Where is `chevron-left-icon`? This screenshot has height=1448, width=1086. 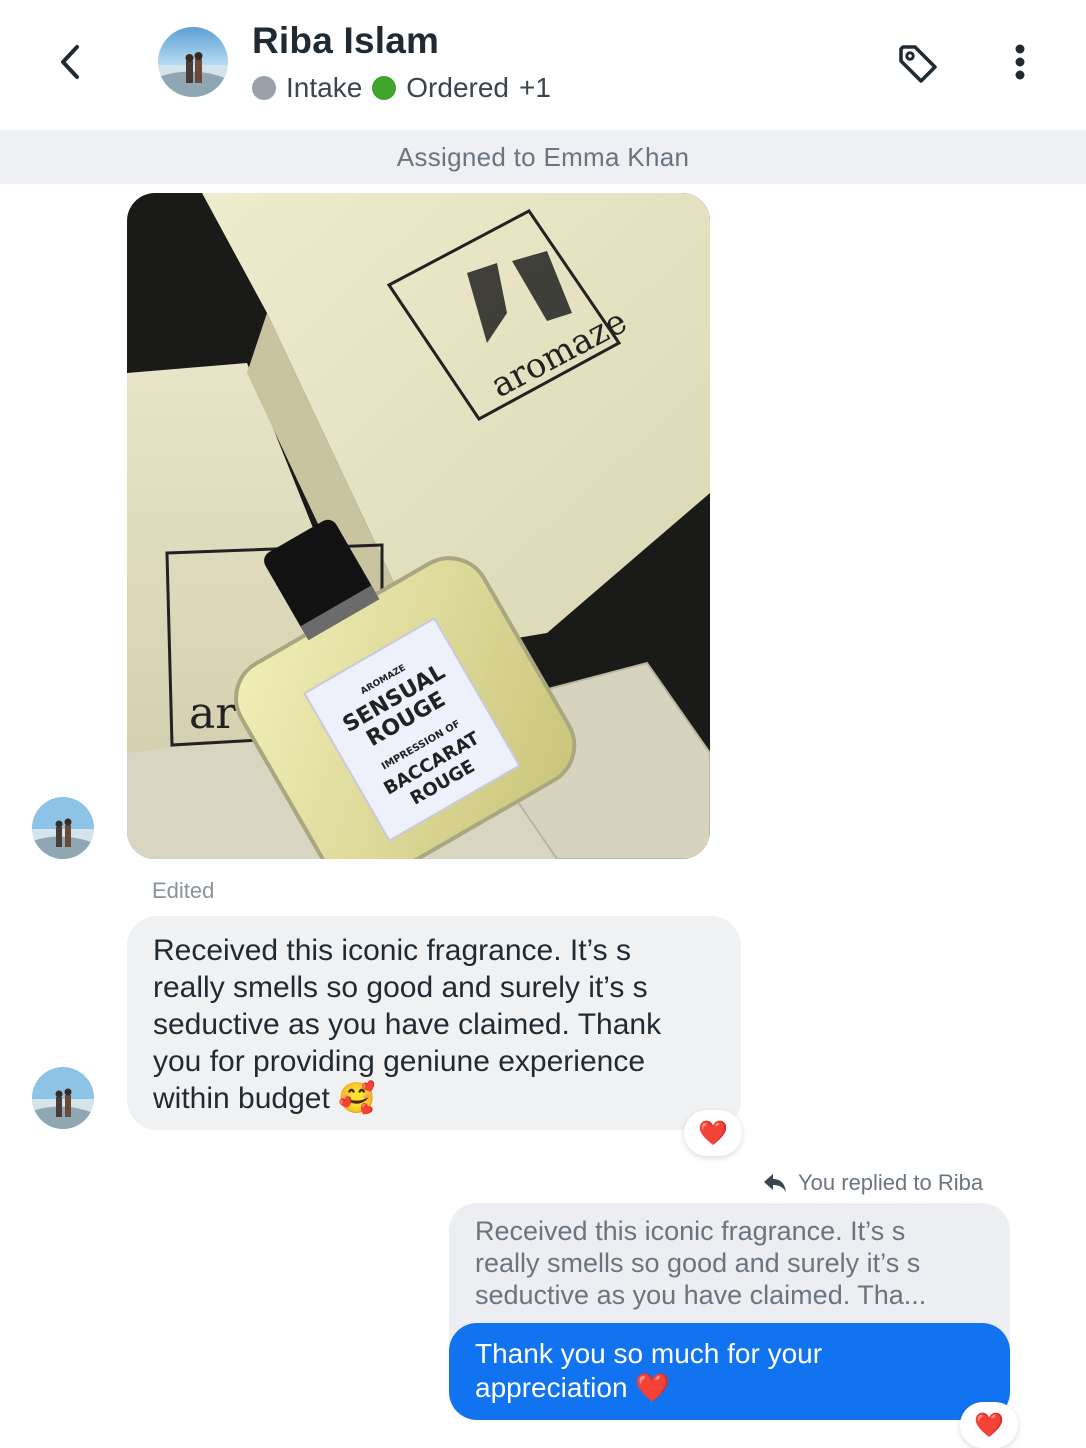
chevron-left-icon is located at coordinates (70, 62).